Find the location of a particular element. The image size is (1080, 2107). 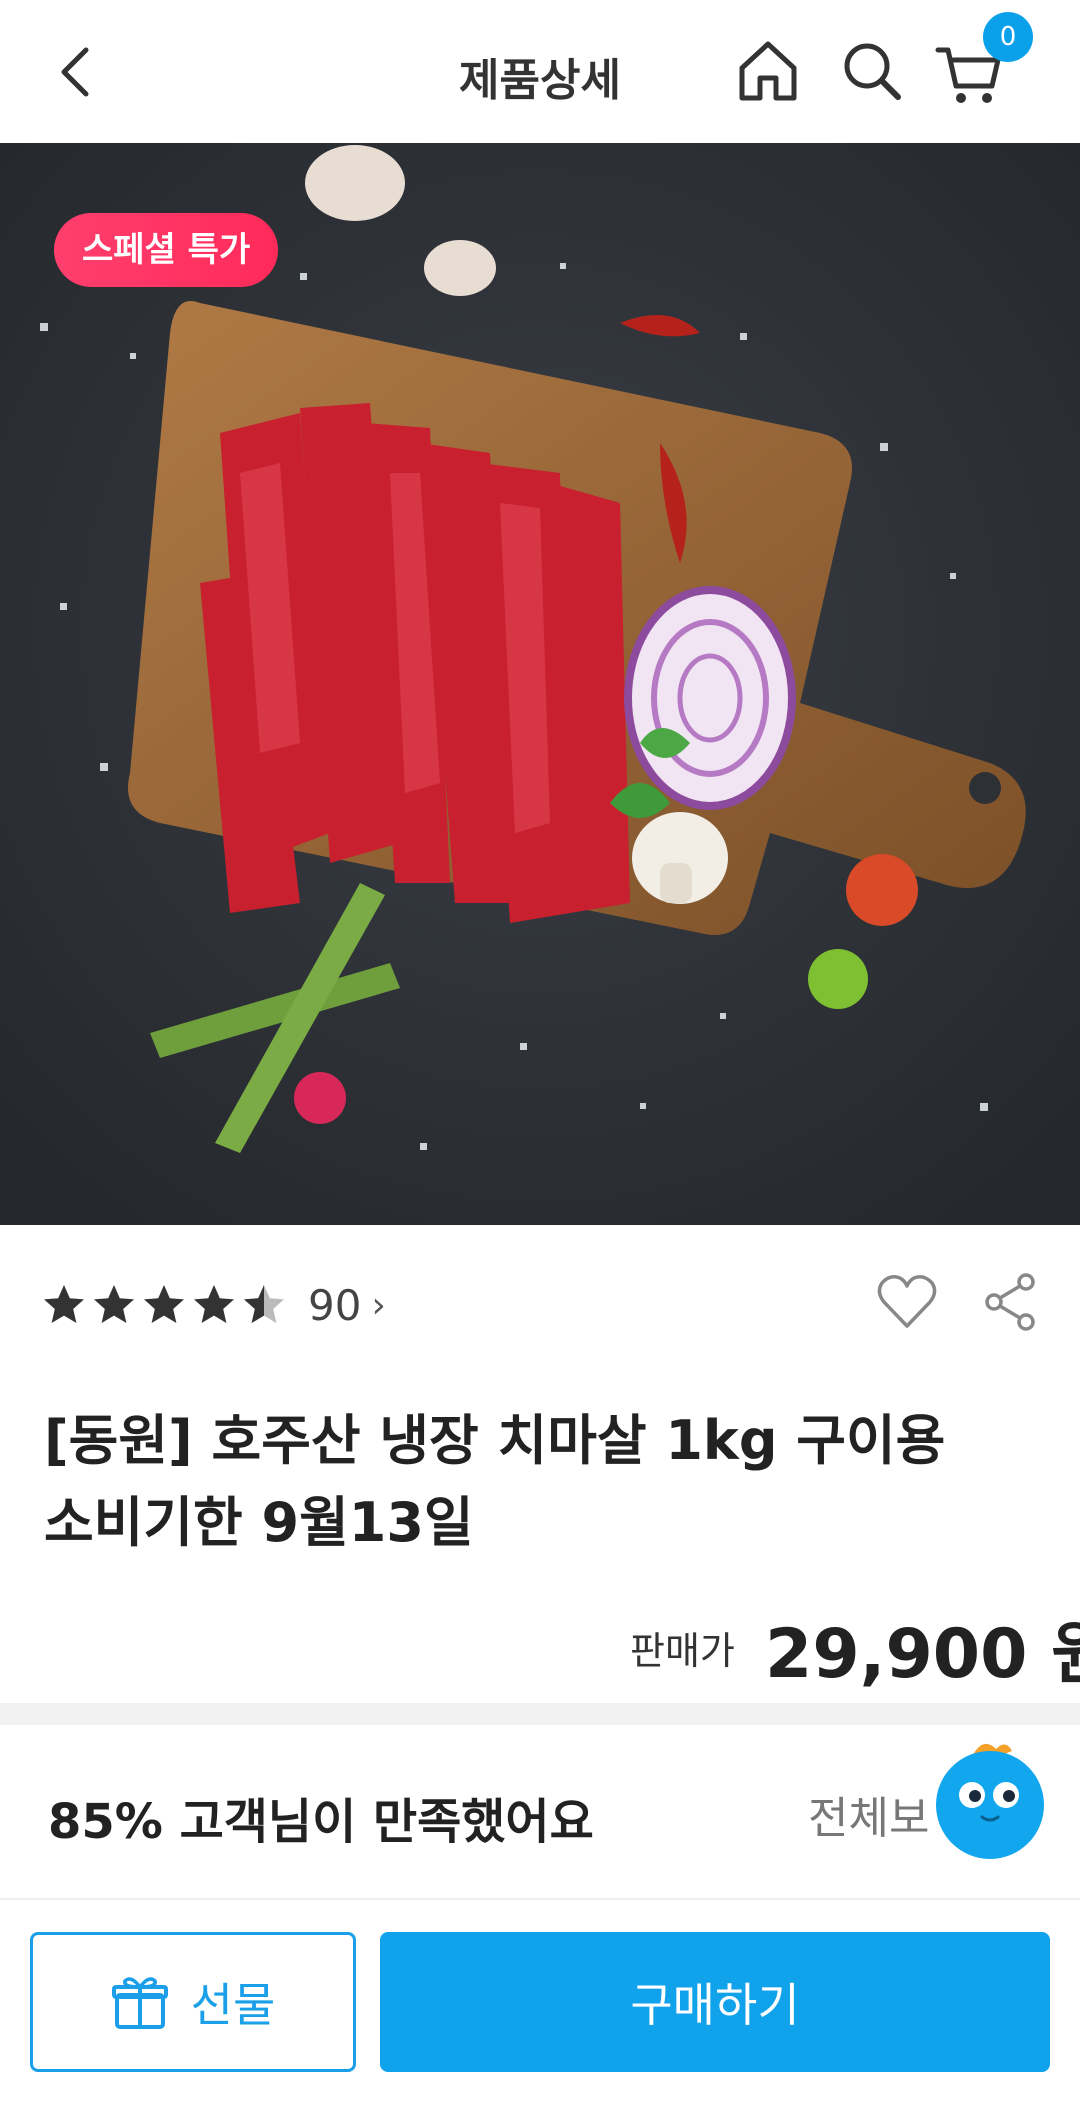

home-icon is located at coordinates (768, 71).